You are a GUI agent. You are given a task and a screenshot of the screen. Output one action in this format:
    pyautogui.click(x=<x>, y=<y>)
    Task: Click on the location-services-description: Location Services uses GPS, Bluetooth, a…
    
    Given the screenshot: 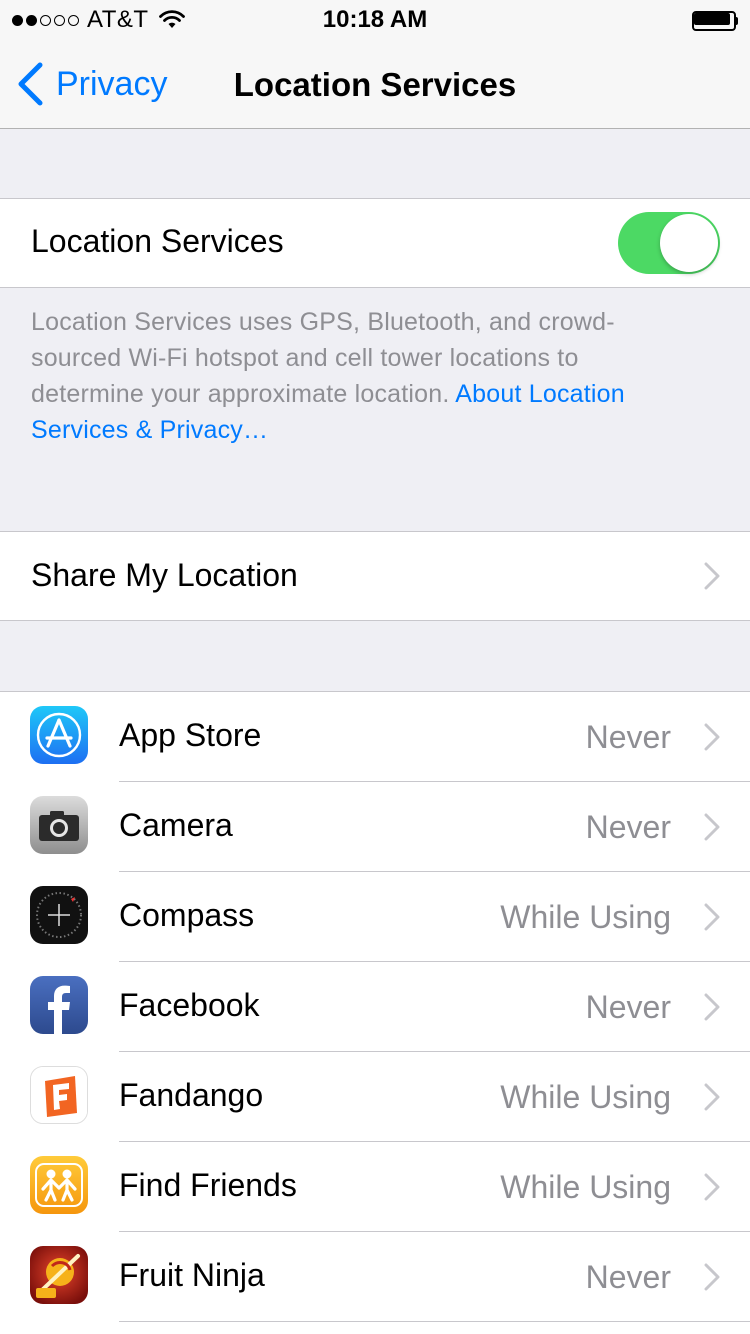 What is the action you would take?
    pyautogui.click(x=361, y=376)
    